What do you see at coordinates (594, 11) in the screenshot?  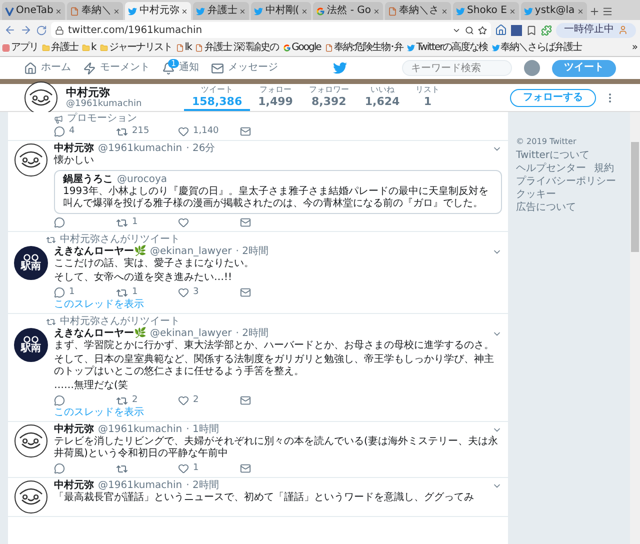 I see `new-tab-icon` at bounding box center [594, 11].